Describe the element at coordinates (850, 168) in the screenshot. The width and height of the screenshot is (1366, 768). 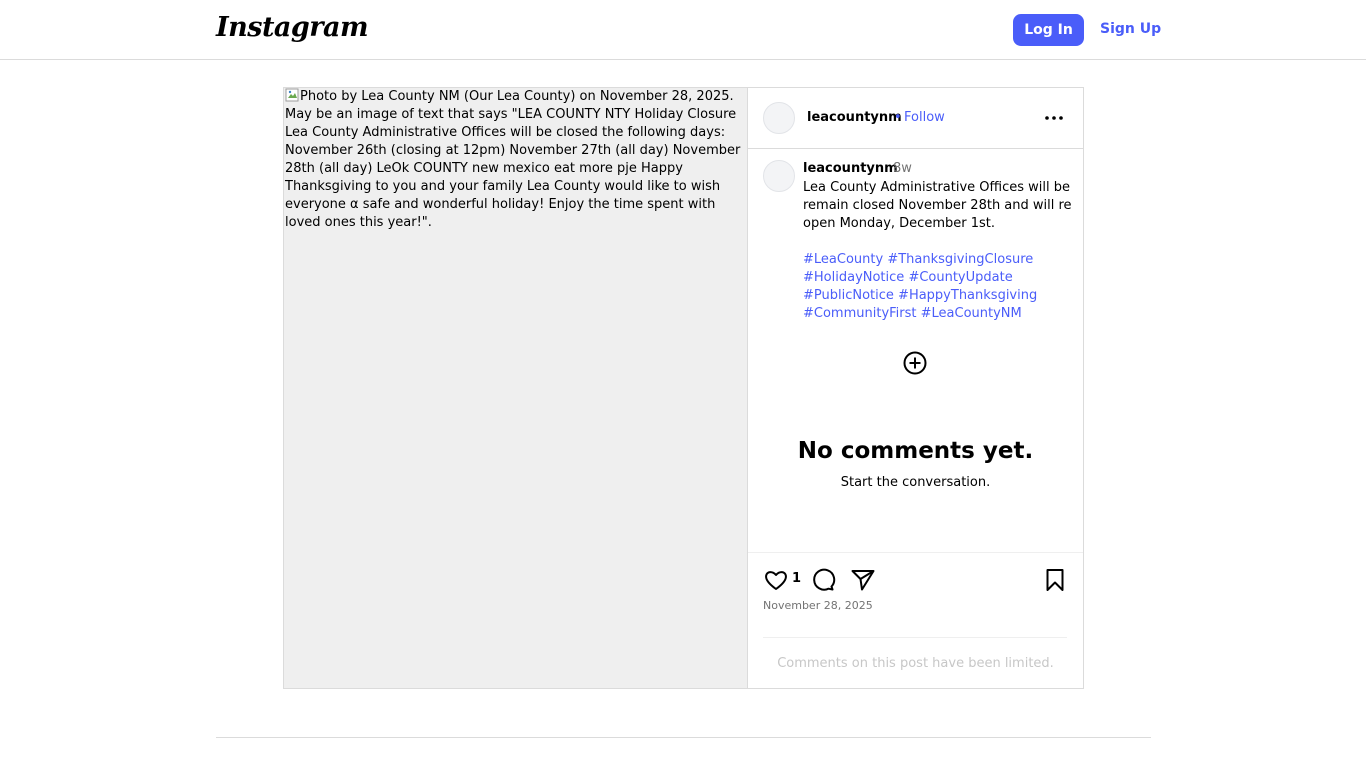
I see `caption-username: leacountynm` at that location.